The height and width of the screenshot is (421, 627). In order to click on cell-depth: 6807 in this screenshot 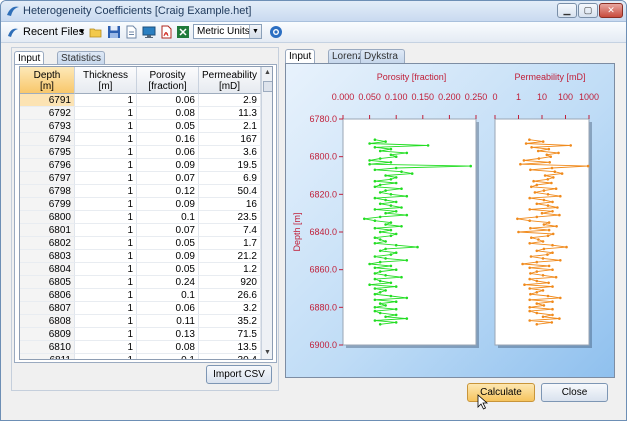, I will do `click(47, 308)`.